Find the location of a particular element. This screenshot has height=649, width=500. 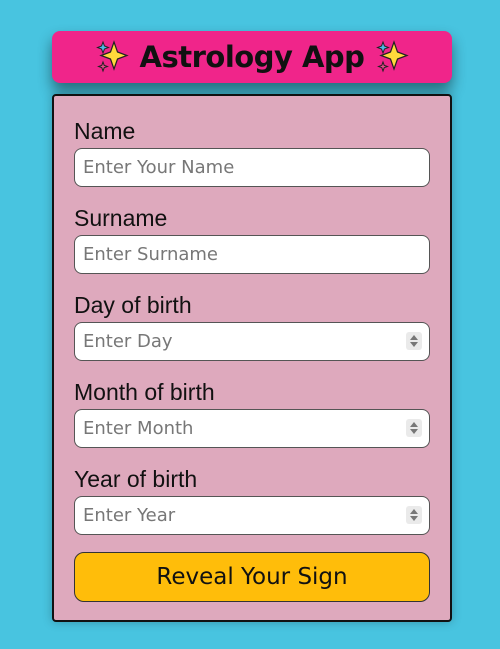

year-of-birth-input is located at coordinates (252, 515).